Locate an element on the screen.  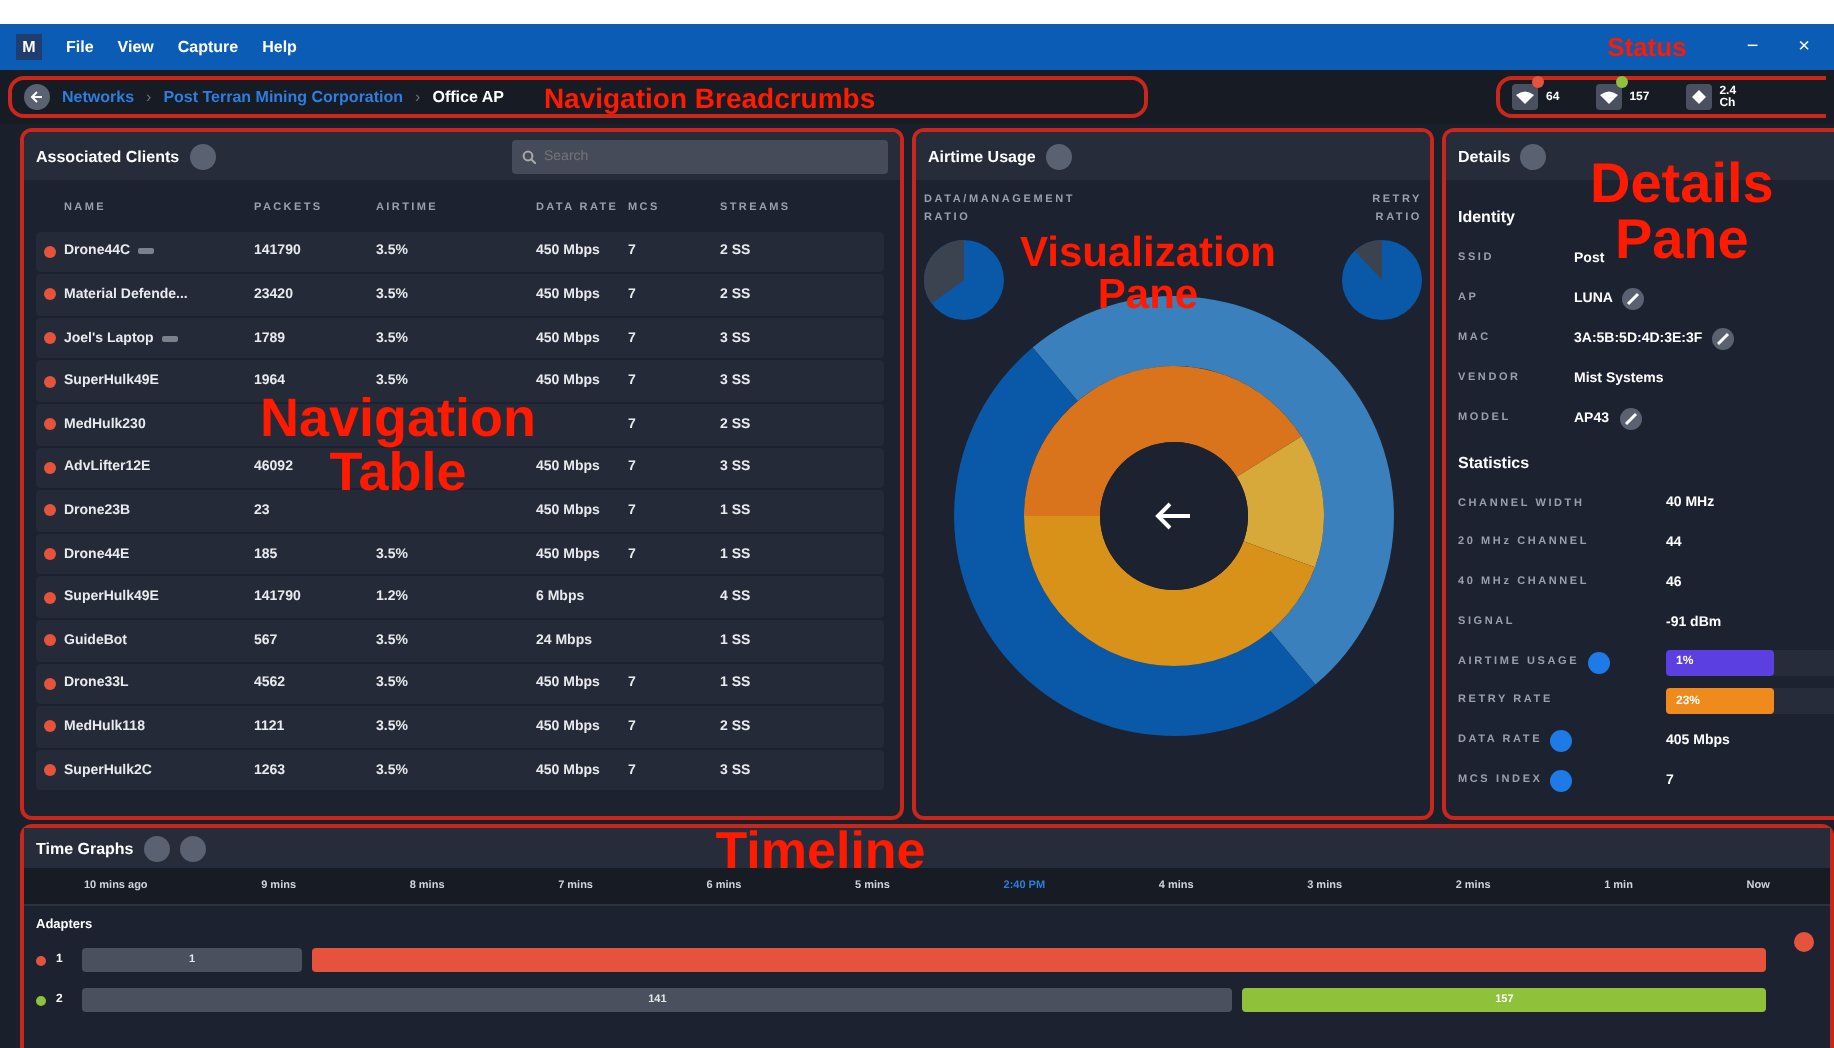
annotation-label: Navigation is located at coordinates (398, 419).